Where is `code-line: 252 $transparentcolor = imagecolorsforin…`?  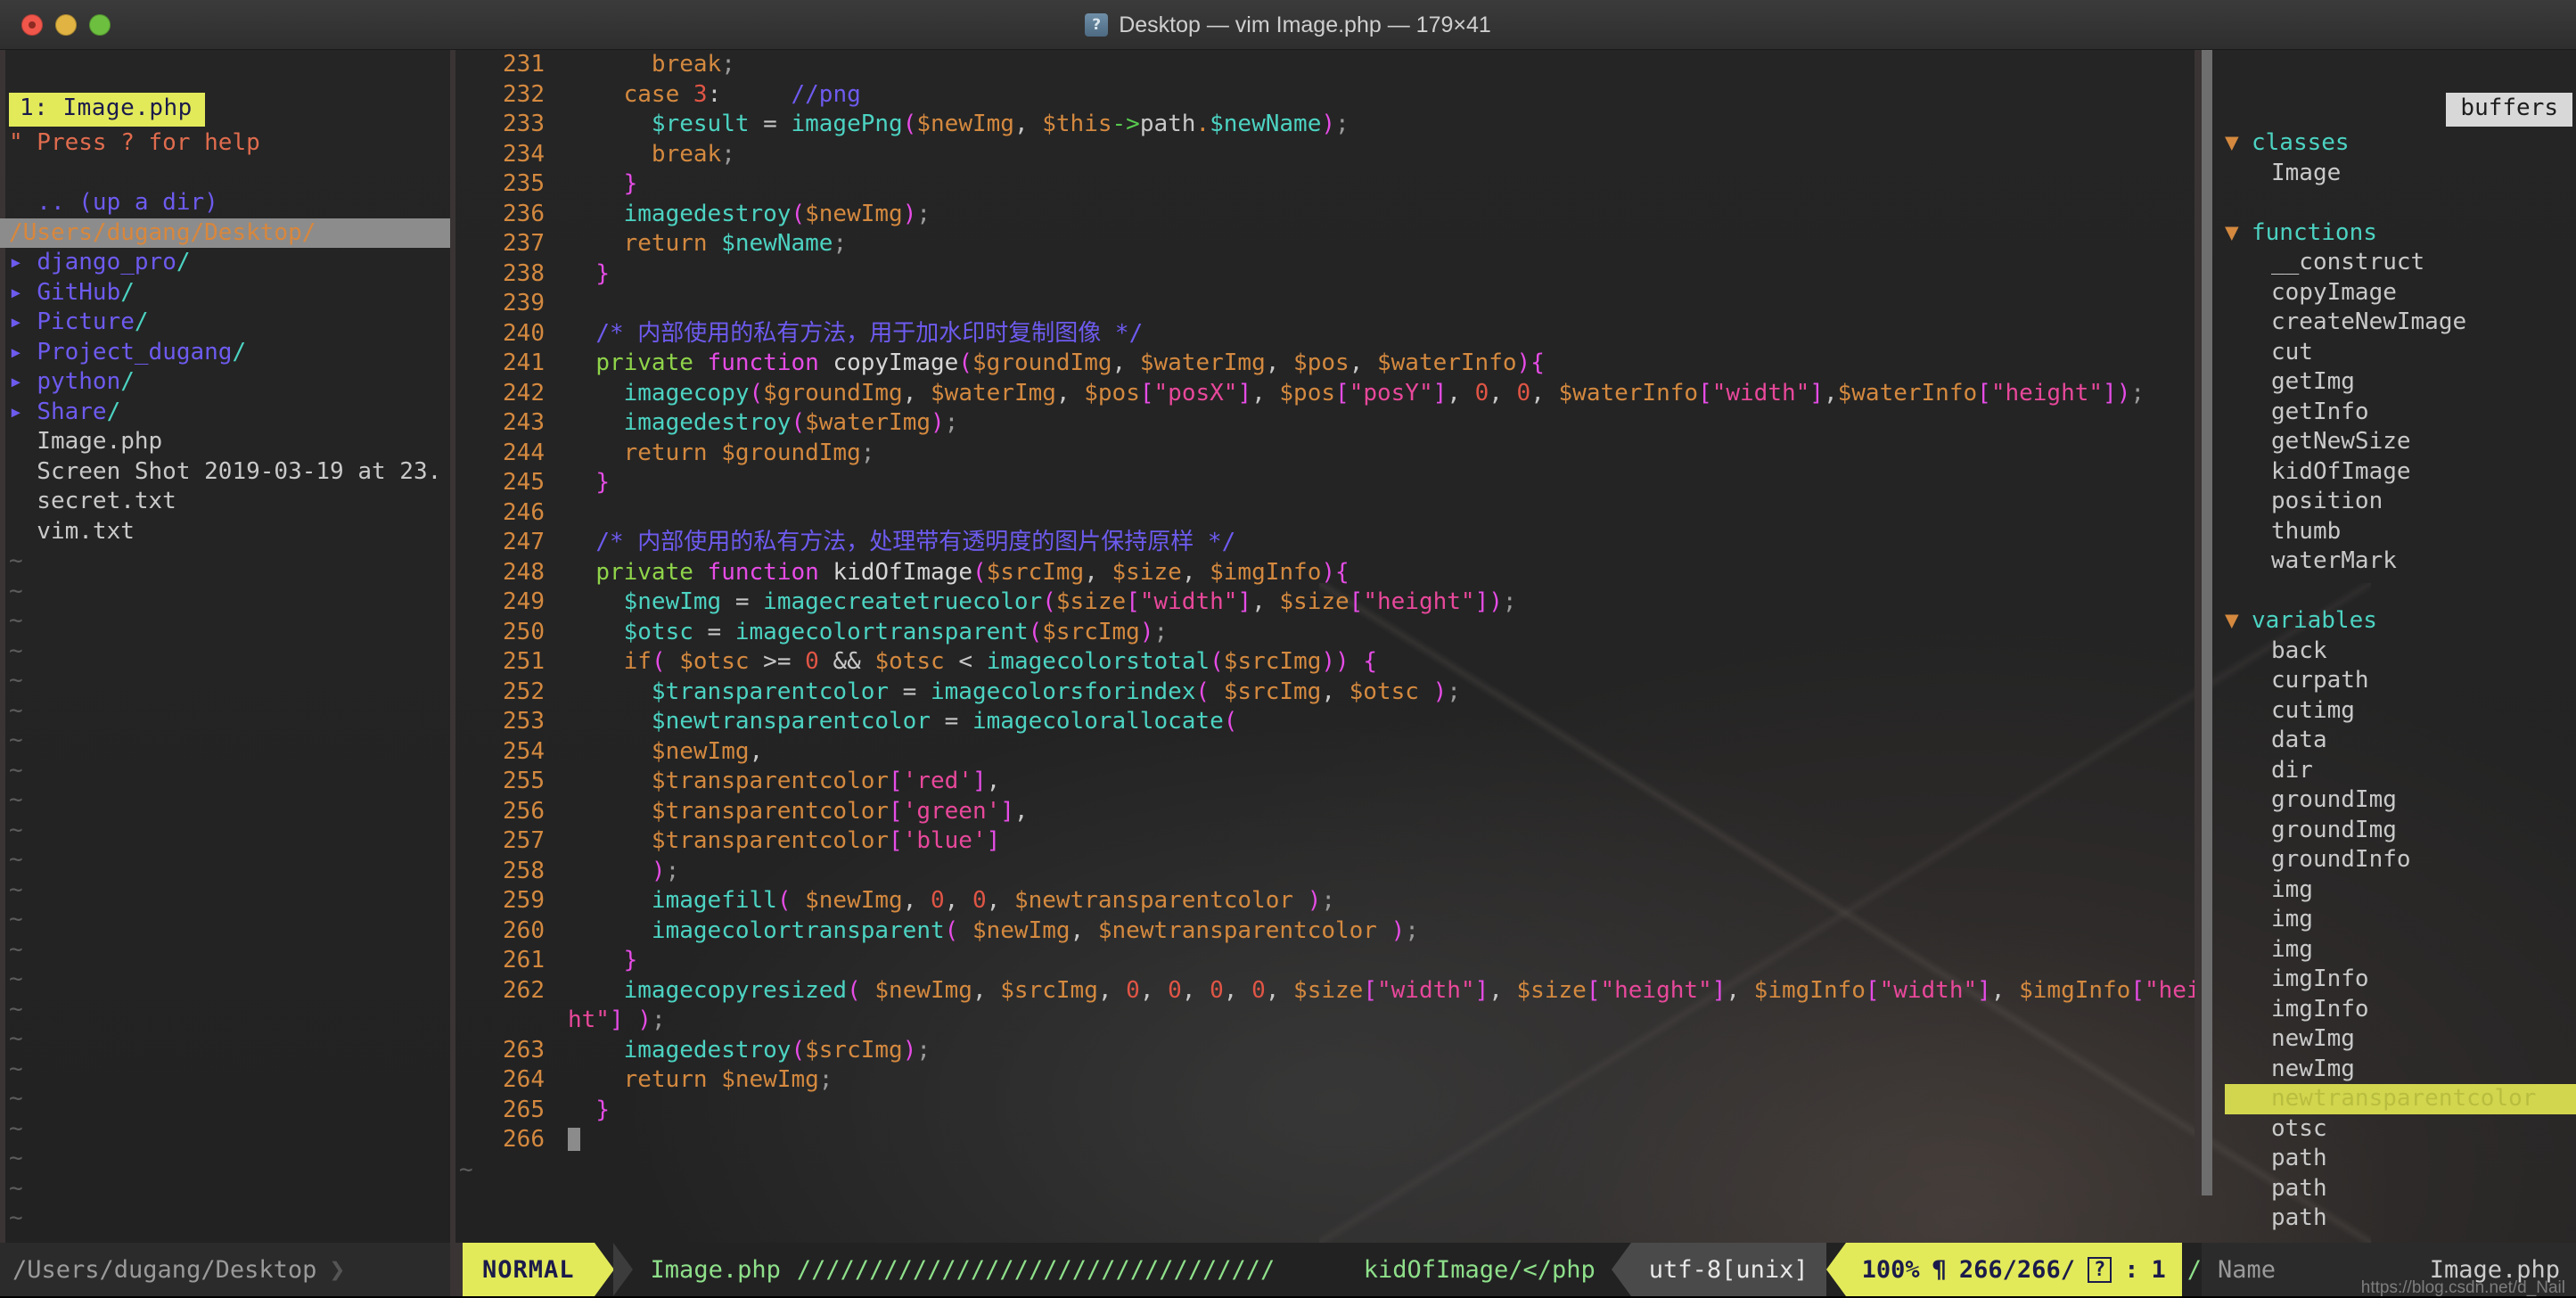 code-line: 252 $transparentcolor = imagecolorsforin… is located at coordinates (1331, 693).